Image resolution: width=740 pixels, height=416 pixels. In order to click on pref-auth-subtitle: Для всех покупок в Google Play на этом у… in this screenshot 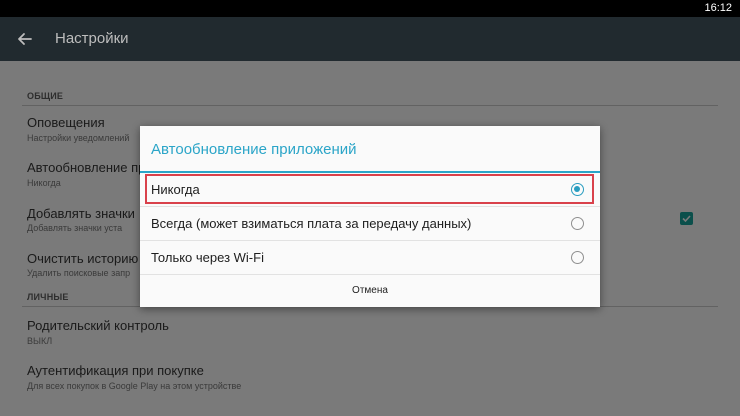, I will do `click(134, 386)`.